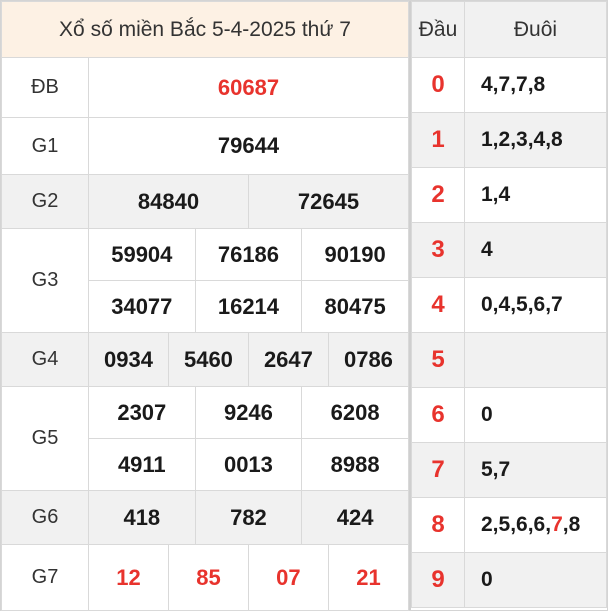 Image resolution: width=608 pixels, height=611 pixels. Describe the element at coordinates (438, 525) in the screenshot. I see `dau-cell: 8` at that location.